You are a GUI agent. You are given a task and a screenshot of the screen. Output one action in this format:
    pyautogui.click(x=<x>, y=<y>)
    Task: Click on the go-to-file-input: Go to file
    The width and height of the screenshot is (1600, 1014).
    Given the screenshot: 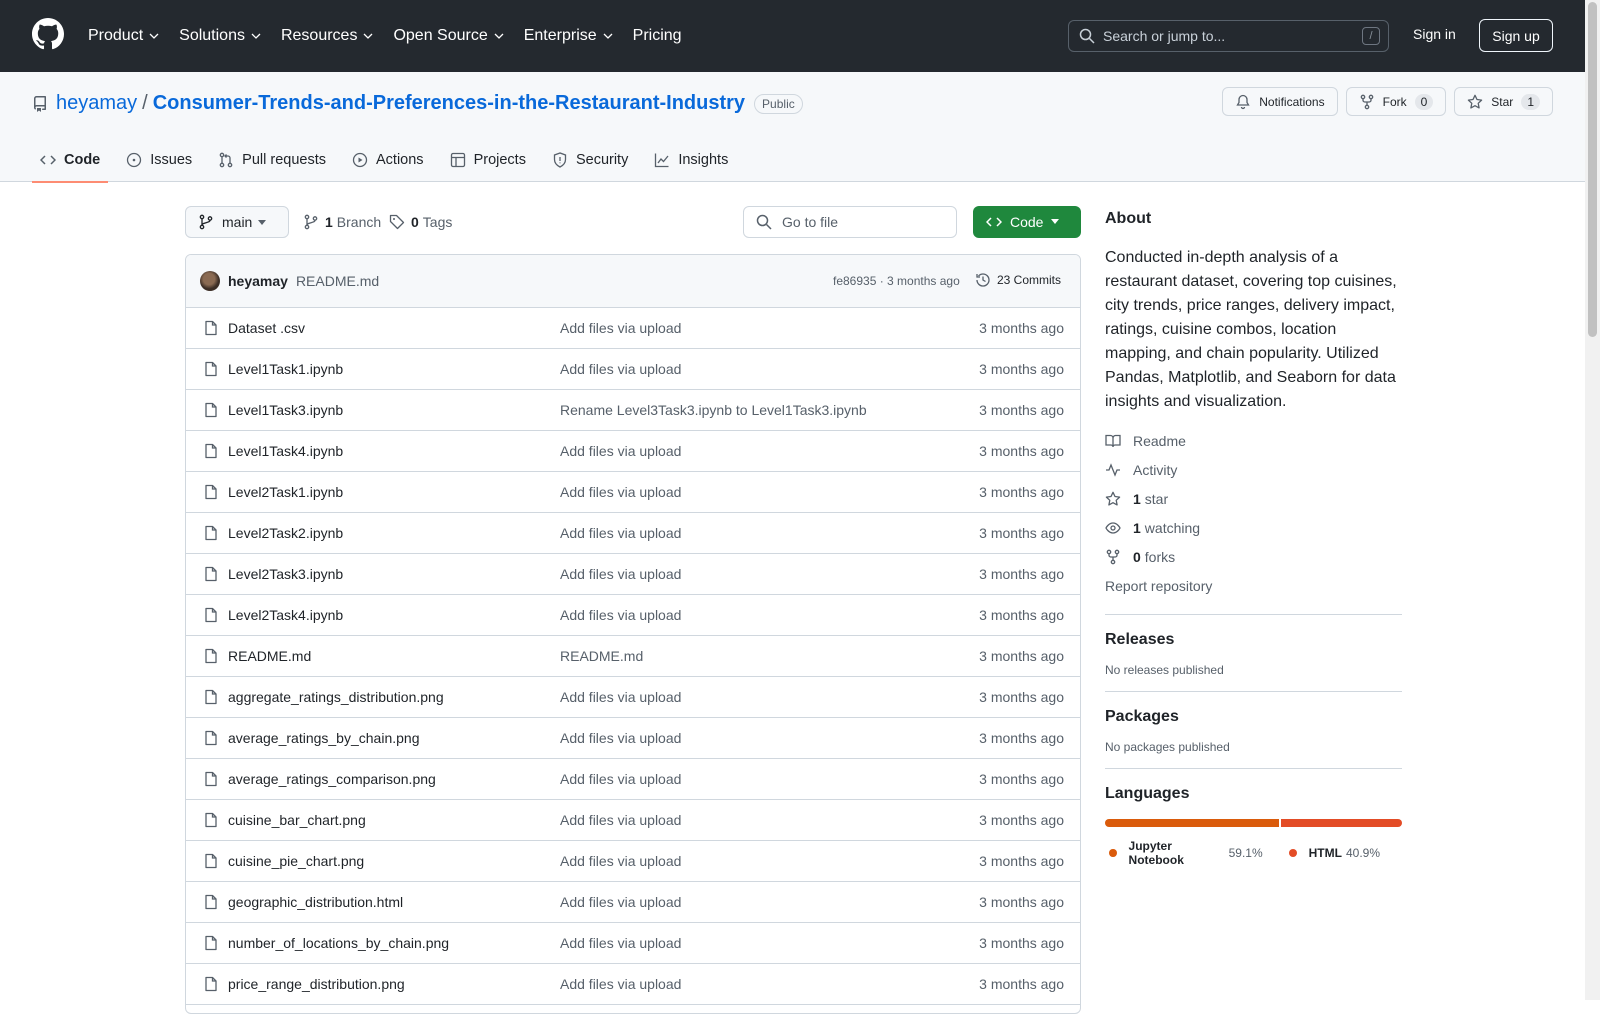 What is the action you would take?
    pyautogui.click(x=850, y=222)
    